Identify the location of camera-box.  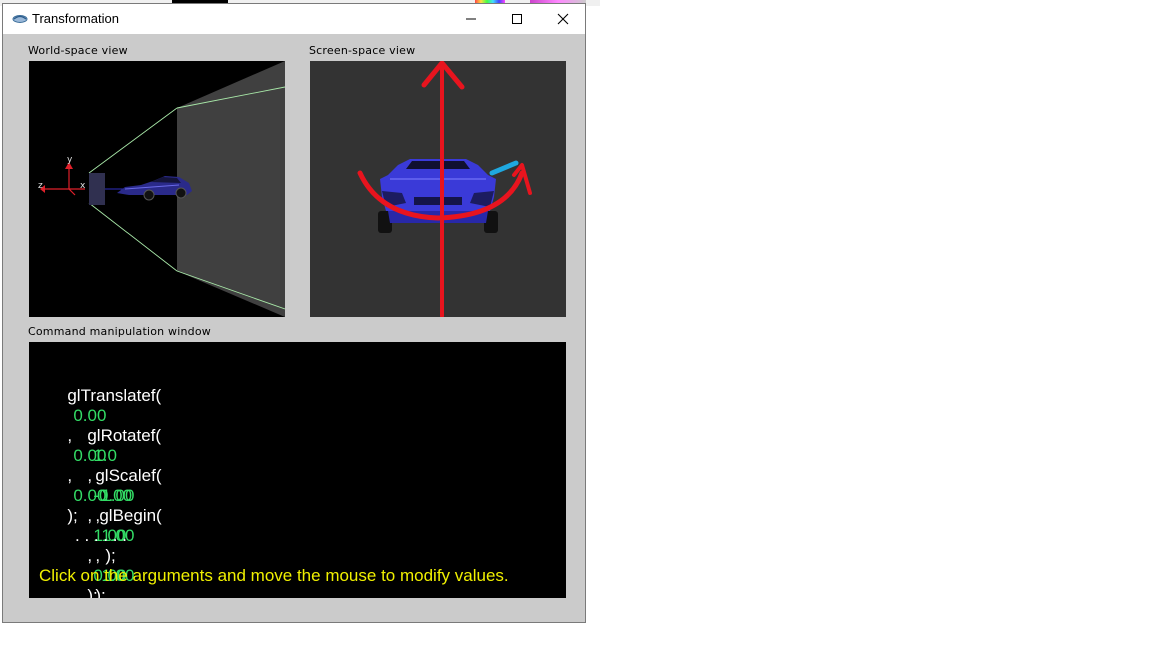
(97, 189).